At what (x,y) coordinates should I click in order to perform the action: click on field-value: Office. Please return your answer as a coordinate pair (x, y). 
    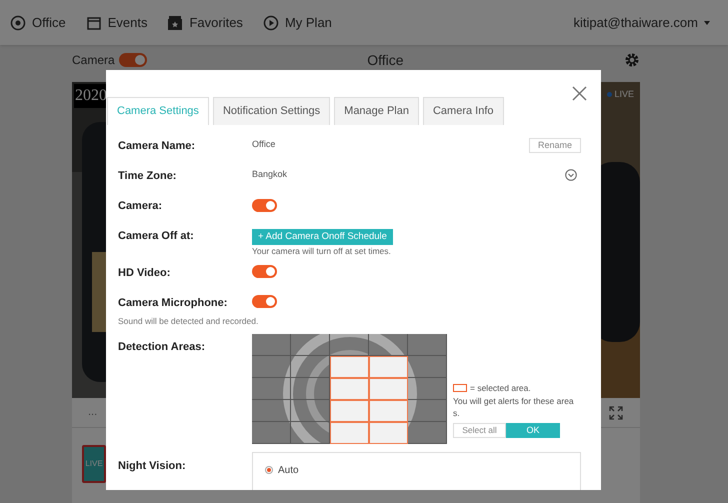
    Looking at the image, I should click on (264, 145).